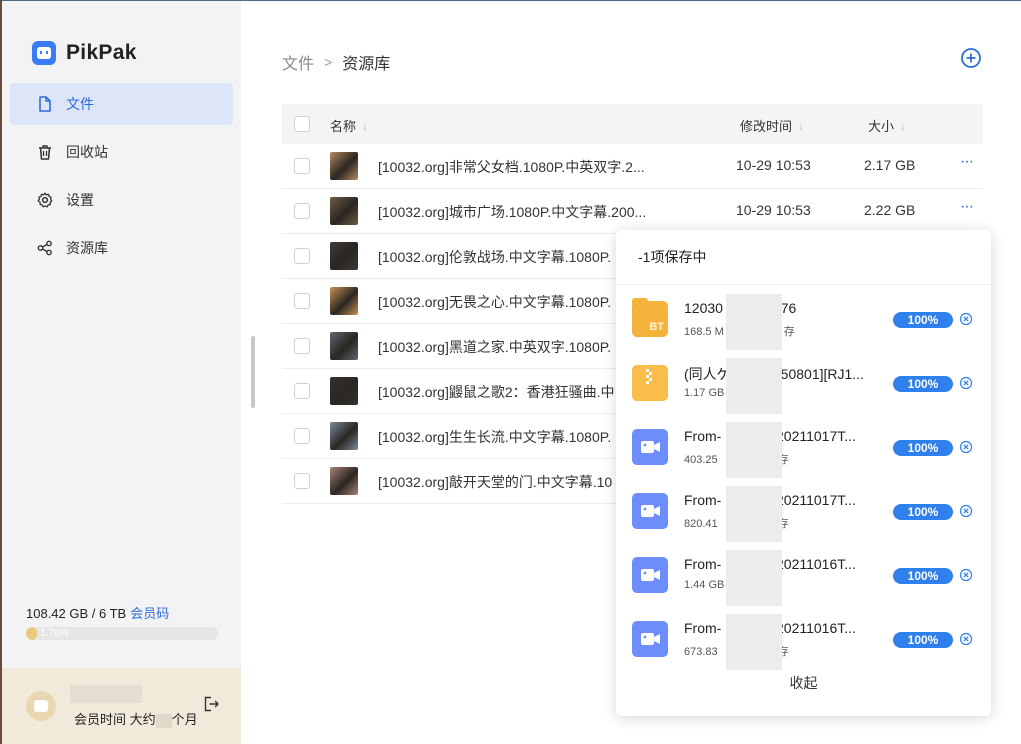 This screenshot has width=1021, height=744. What do you see at coordinates (149, 613) in the screenshot?
I see `member-code-link: 会员码` at bounding box center [149, 613].